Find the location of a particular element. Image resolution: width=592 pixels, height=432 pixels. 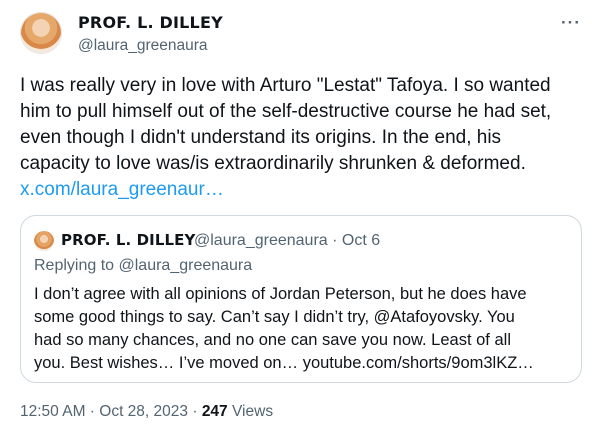

views-count: 247 is located at coordinates (215, 411).